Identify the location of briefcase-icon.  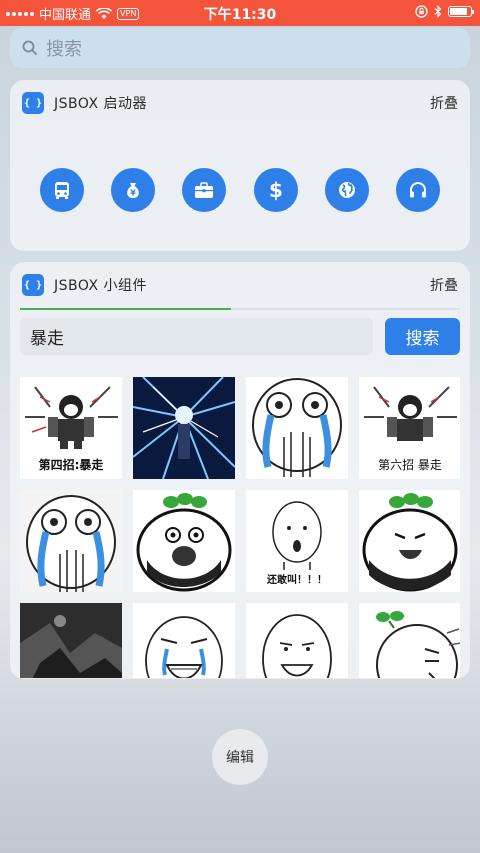
(204, 190).